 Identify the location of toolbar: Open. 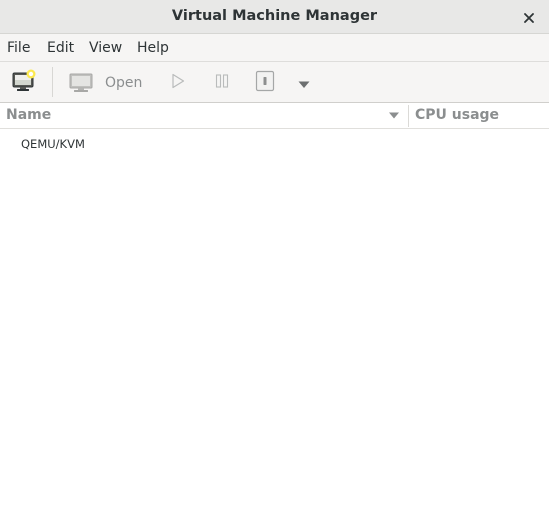
(274, 82).